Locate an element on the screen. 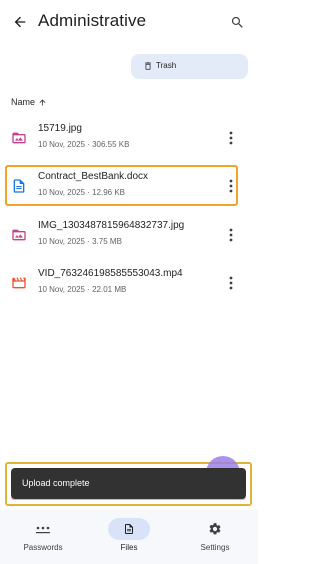 This screenshot has width=320, height=564. password-dots-icon is located at coordinates (43, 530).